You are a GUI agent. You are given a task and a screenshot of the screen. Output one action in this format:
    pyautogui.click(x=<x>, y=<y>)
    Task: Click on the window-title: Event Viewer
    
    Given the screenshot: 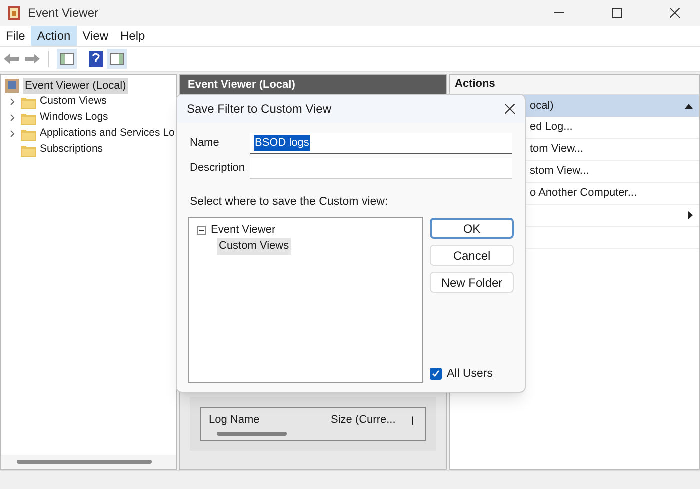 What is the action you would take?
    pyautogui.click(x=63, y=13)
    